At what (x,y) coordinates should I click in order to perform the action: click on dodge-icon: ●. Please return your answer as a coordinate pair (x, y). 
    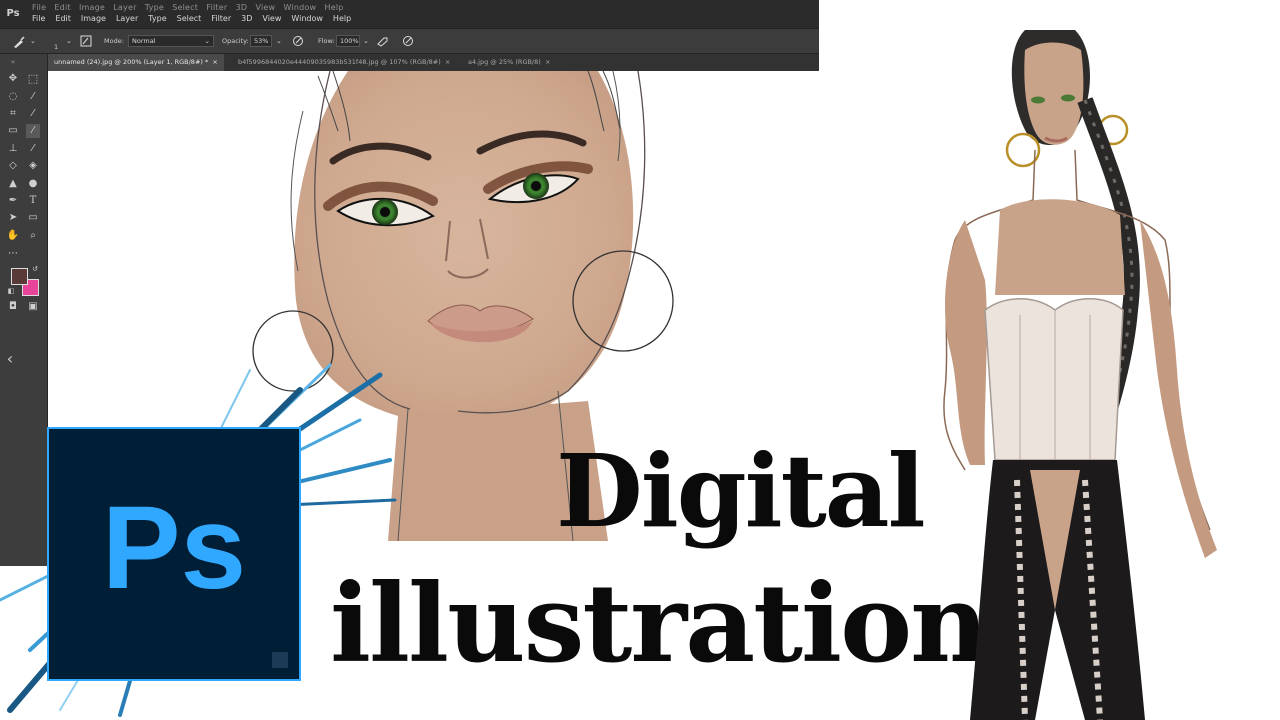
    Looking at the image, I should click on (33, 184).